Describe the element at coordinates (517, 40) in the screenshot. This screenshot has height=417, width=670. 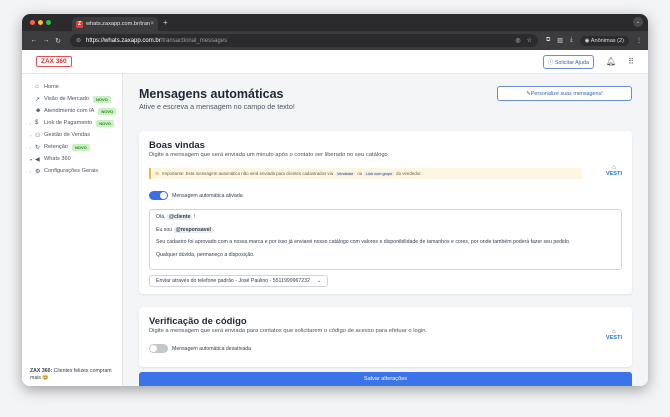
I see `eye-off-icon: ◎` at that location.